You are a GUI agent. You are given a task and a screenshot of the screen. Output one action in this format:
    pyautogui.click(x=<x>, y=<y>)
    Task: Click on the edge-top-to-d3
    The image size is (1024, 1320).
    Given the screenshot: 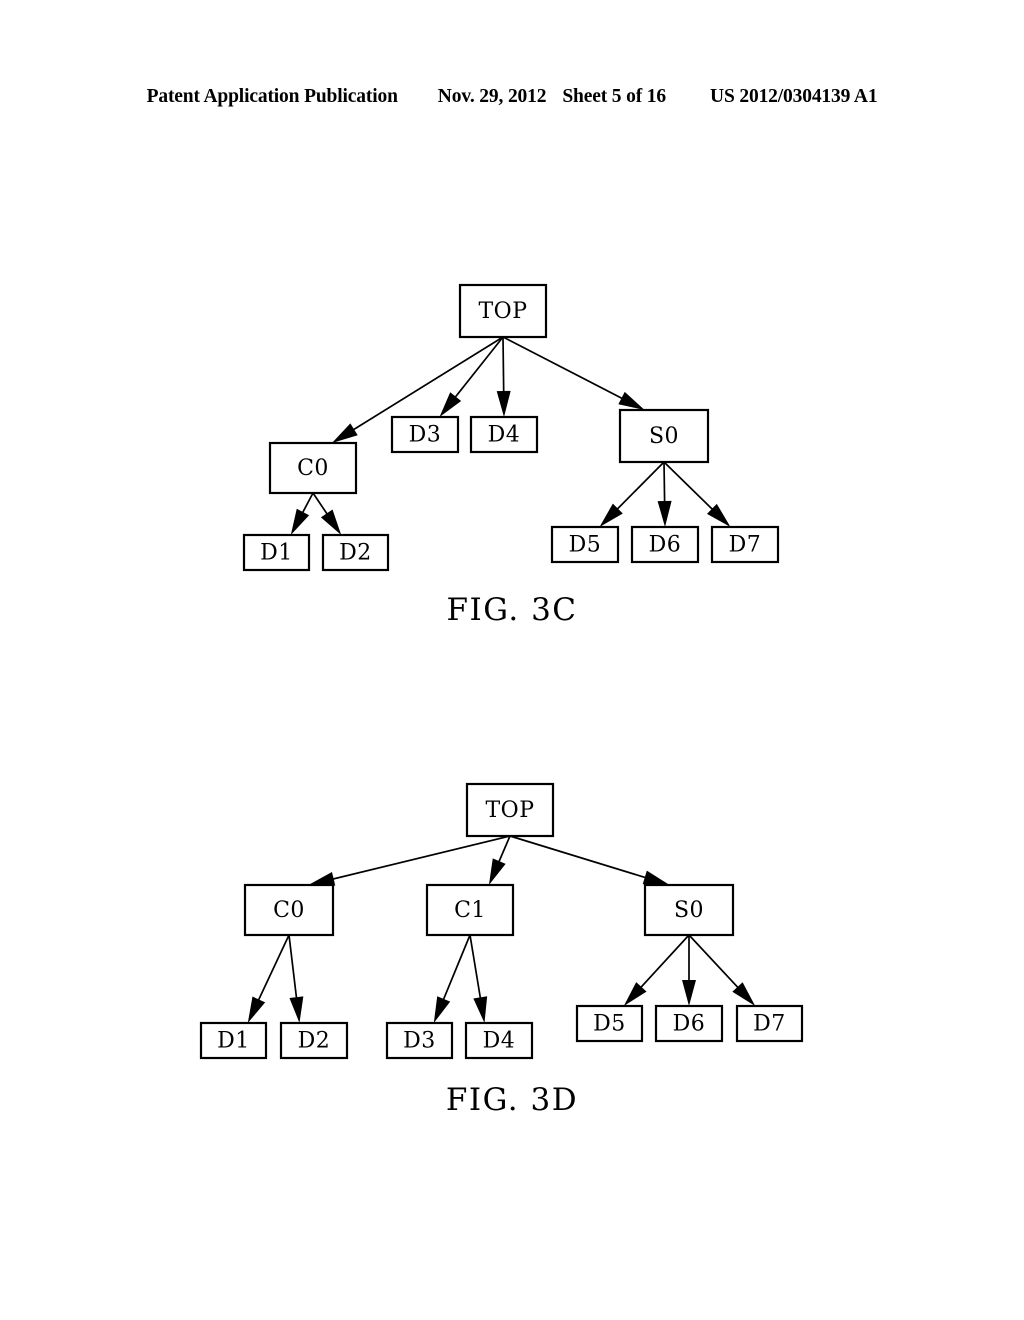 What is the action you would take?
    pyautogui.click(x=471, y=376)
    